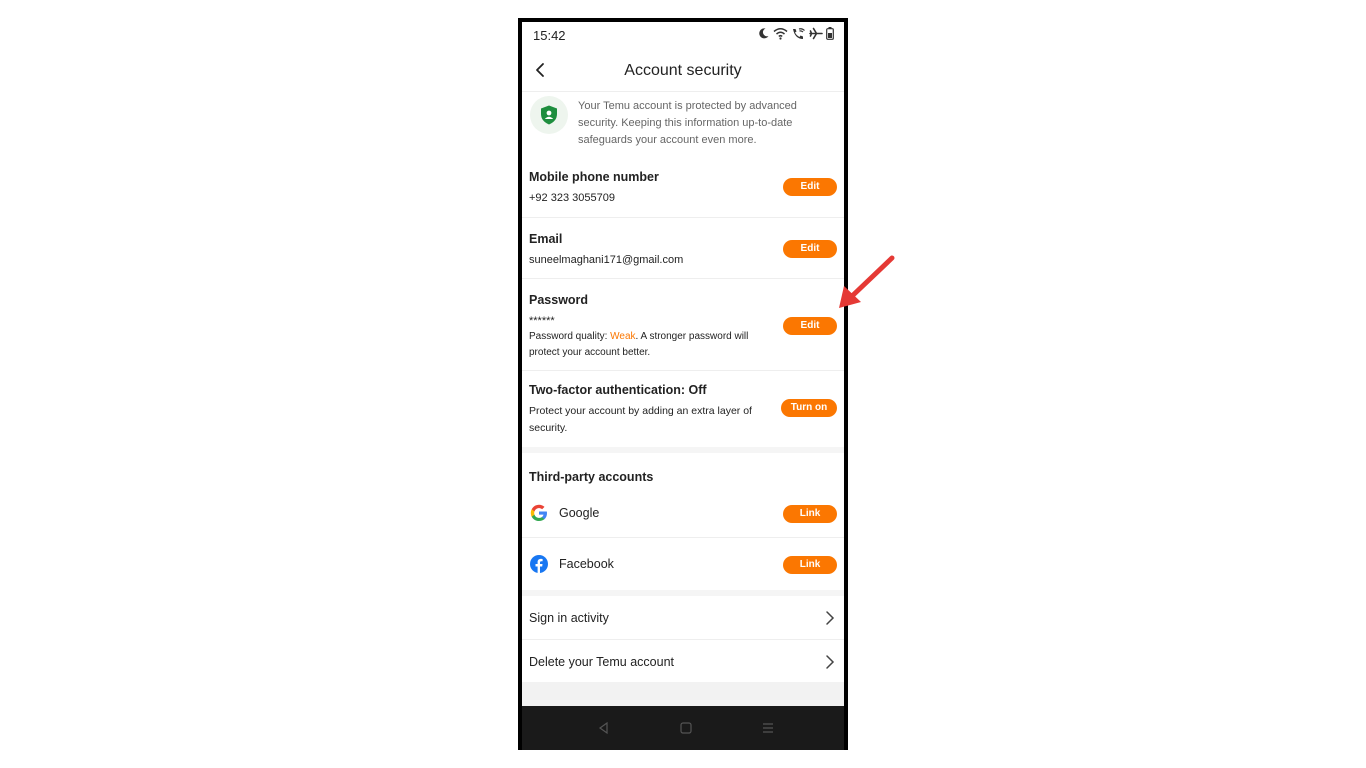 Image resolution: width=1366 pixels, height=768 pixels. What do you see at coordinates (683, 248) in the screenshot?
I see `email-row: Email suneelmaghani171@gmail.com Edit` at bounding box center [683, 248].